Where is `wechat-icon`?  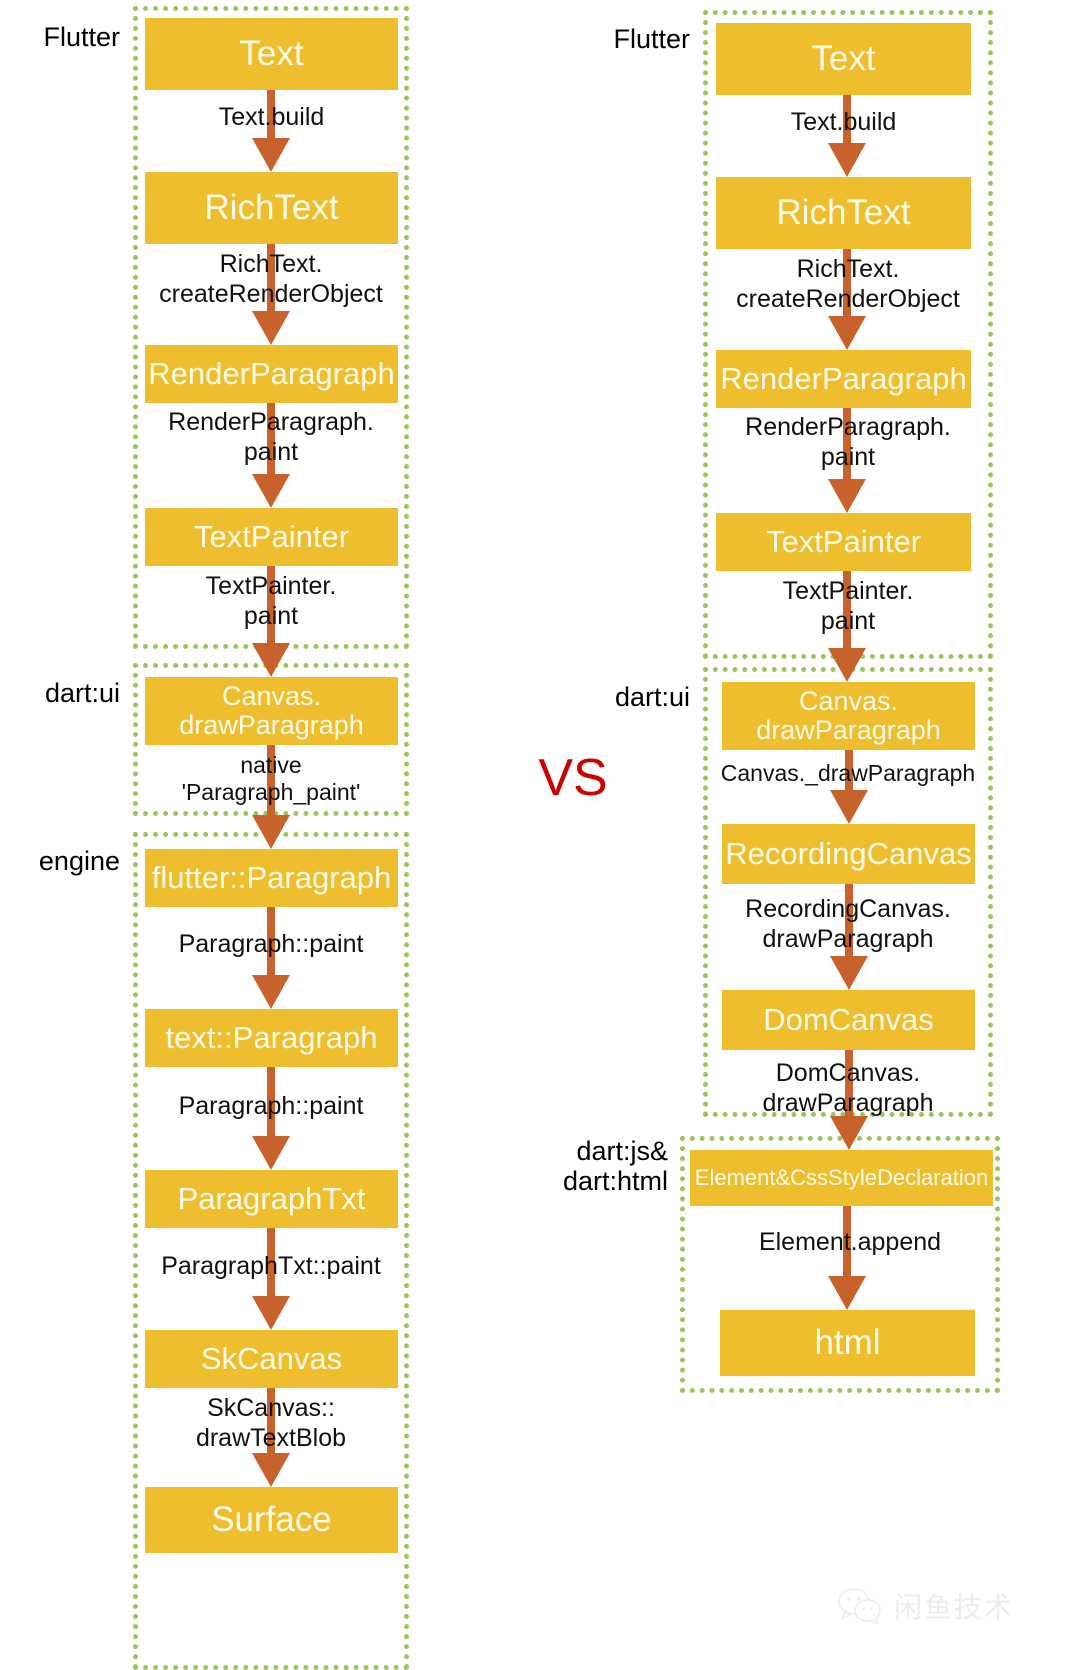
wechat-icon is located at coordinates (860, 1606).